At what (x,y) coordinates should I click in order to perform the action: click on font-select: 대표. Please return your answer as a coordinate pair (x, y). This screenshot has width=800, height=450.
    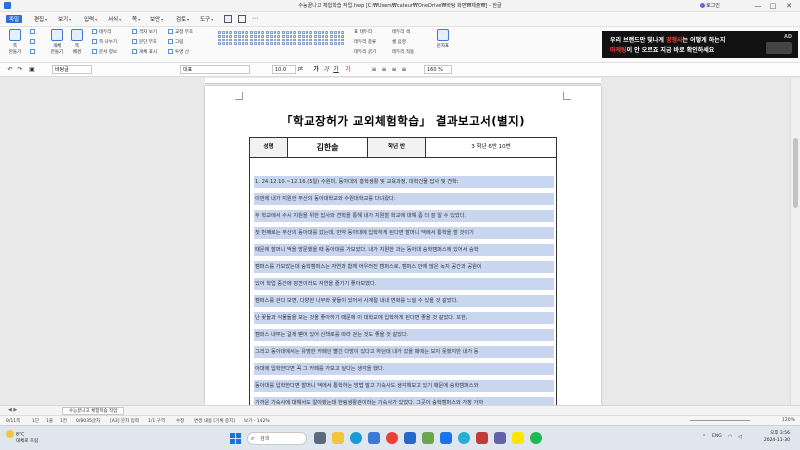
    Looking at the image, I should click on (215, 69).